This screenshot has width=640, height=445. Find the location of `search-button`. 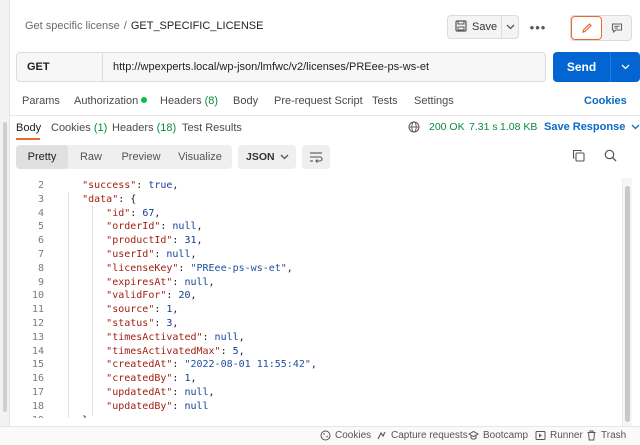

search-button is located at coordinates (610, 157).